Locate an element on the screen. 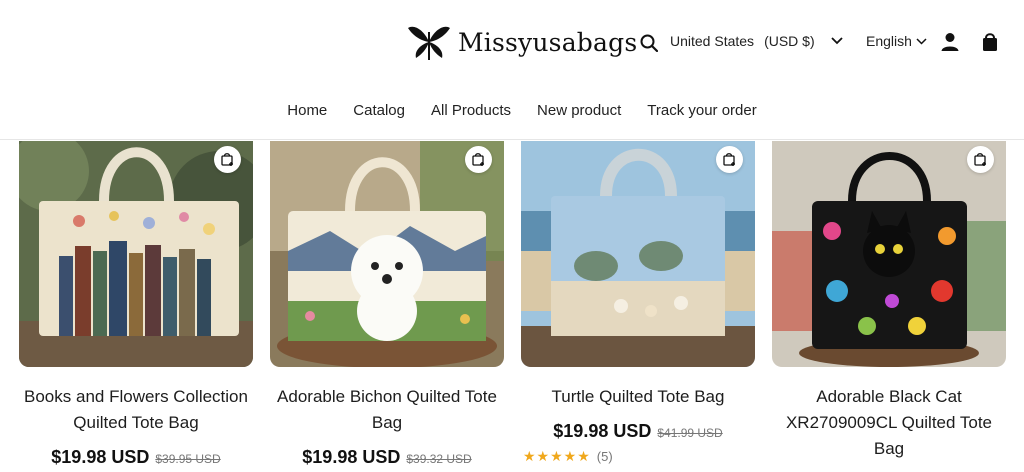  nav-all-products: All Products is located at coordinates (471, 110).